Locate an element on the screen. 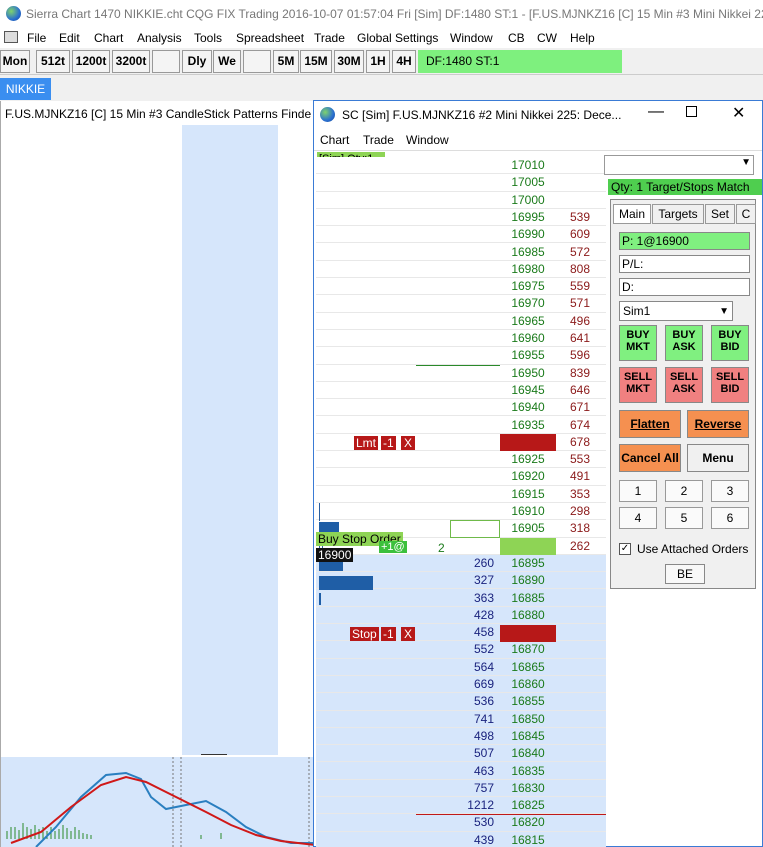 The height and width of the screenshot is (847, 763). stop-qty: -1 is located at coordinates (388, 634).